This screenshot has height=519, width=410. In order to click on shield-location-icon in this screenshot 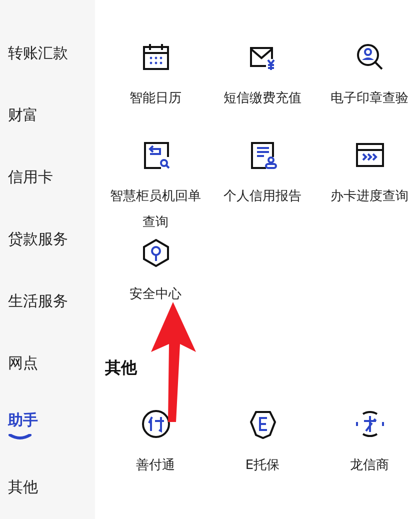, I will do `click(155, 253)`.